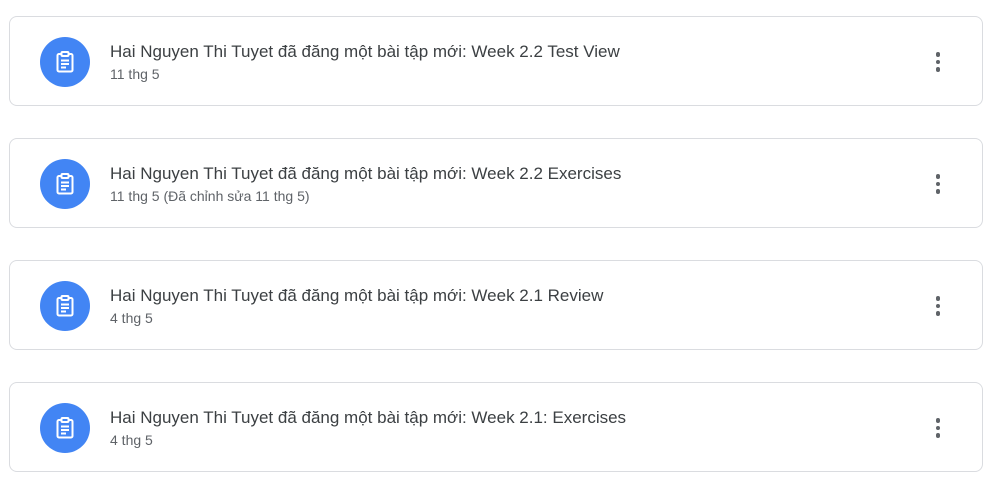  Describe the element at coordinates (135, 74) in the screenshot. I see `post-date: 11 thg 5` at that location.